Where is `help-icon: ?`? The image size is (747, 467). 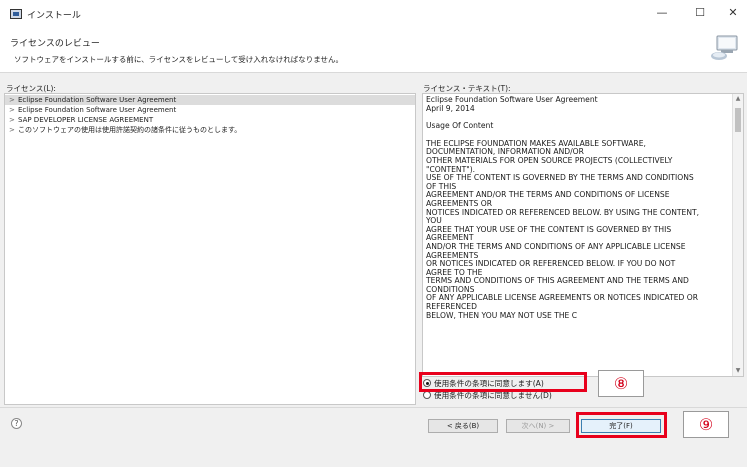 help-icon: ? is located at coordinates (16, 423).